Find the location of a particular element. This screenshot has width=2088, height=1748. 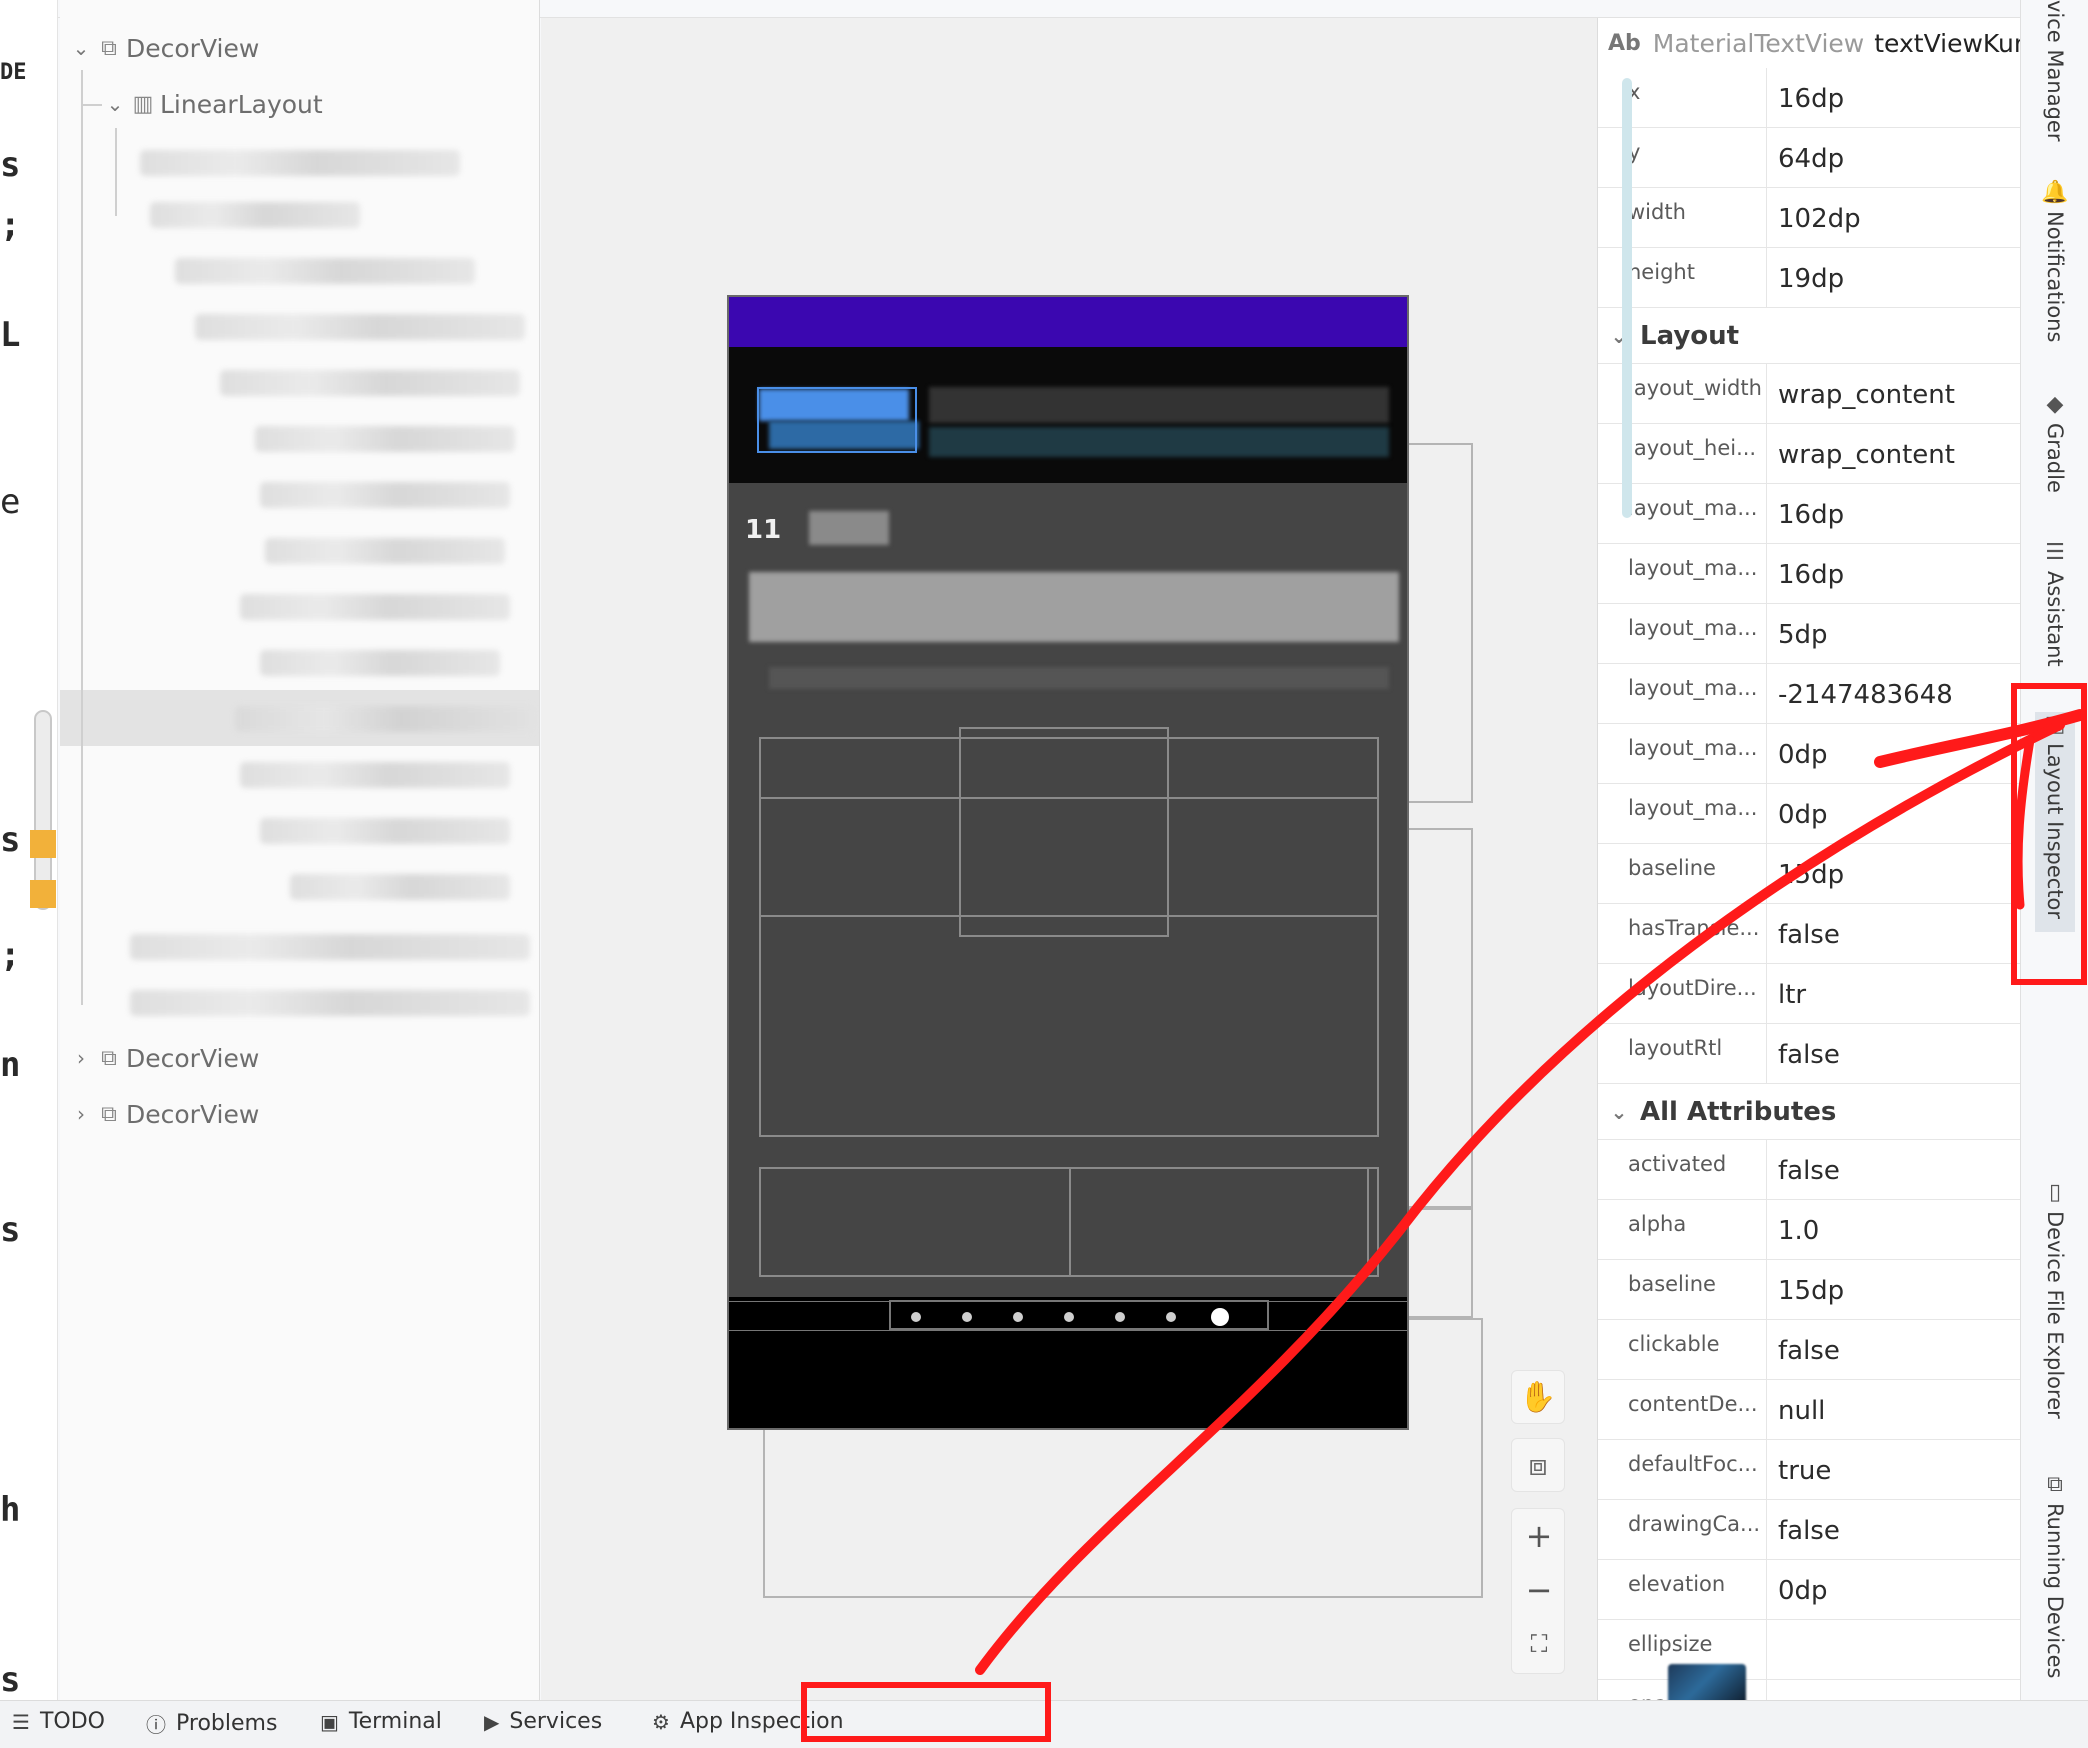

attribute-row: layout_ma... 16dp is located at coordinates (1809, 514).